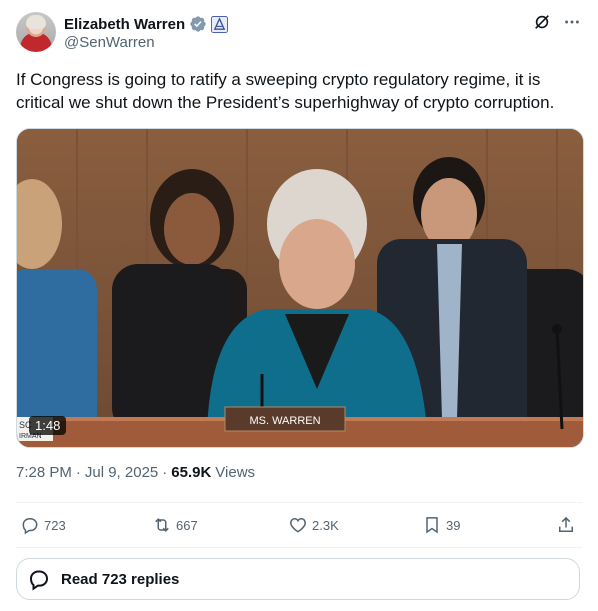 Image resolution: width=598 pixels, height=611 pixels. I want to click on government-badge-icon, so click(220, 24).